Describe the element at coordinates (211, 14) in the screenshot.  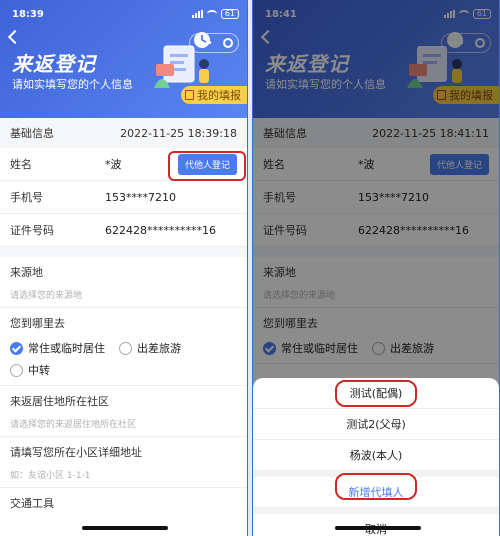
I see `wifi-icon` at that location.